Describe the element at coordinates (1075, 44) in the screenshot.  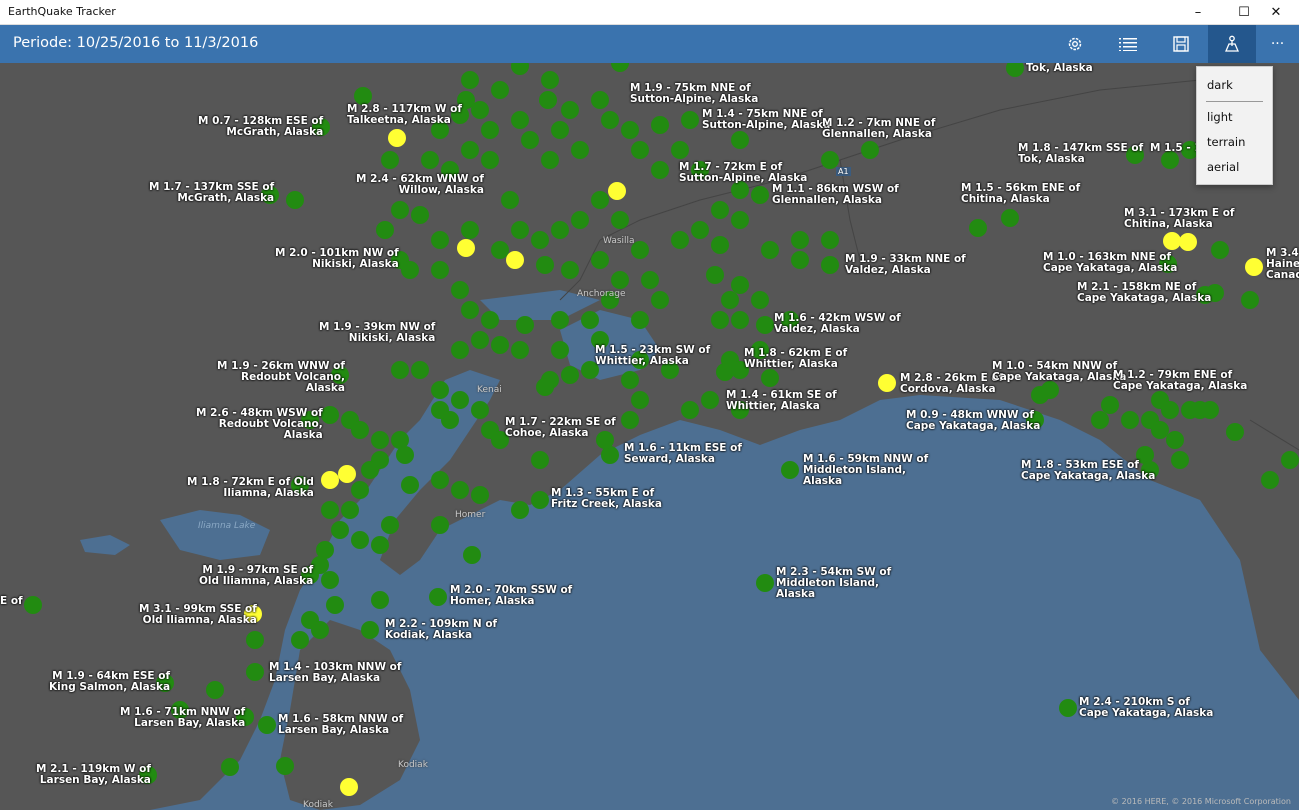
I see `settings-button` at that location.